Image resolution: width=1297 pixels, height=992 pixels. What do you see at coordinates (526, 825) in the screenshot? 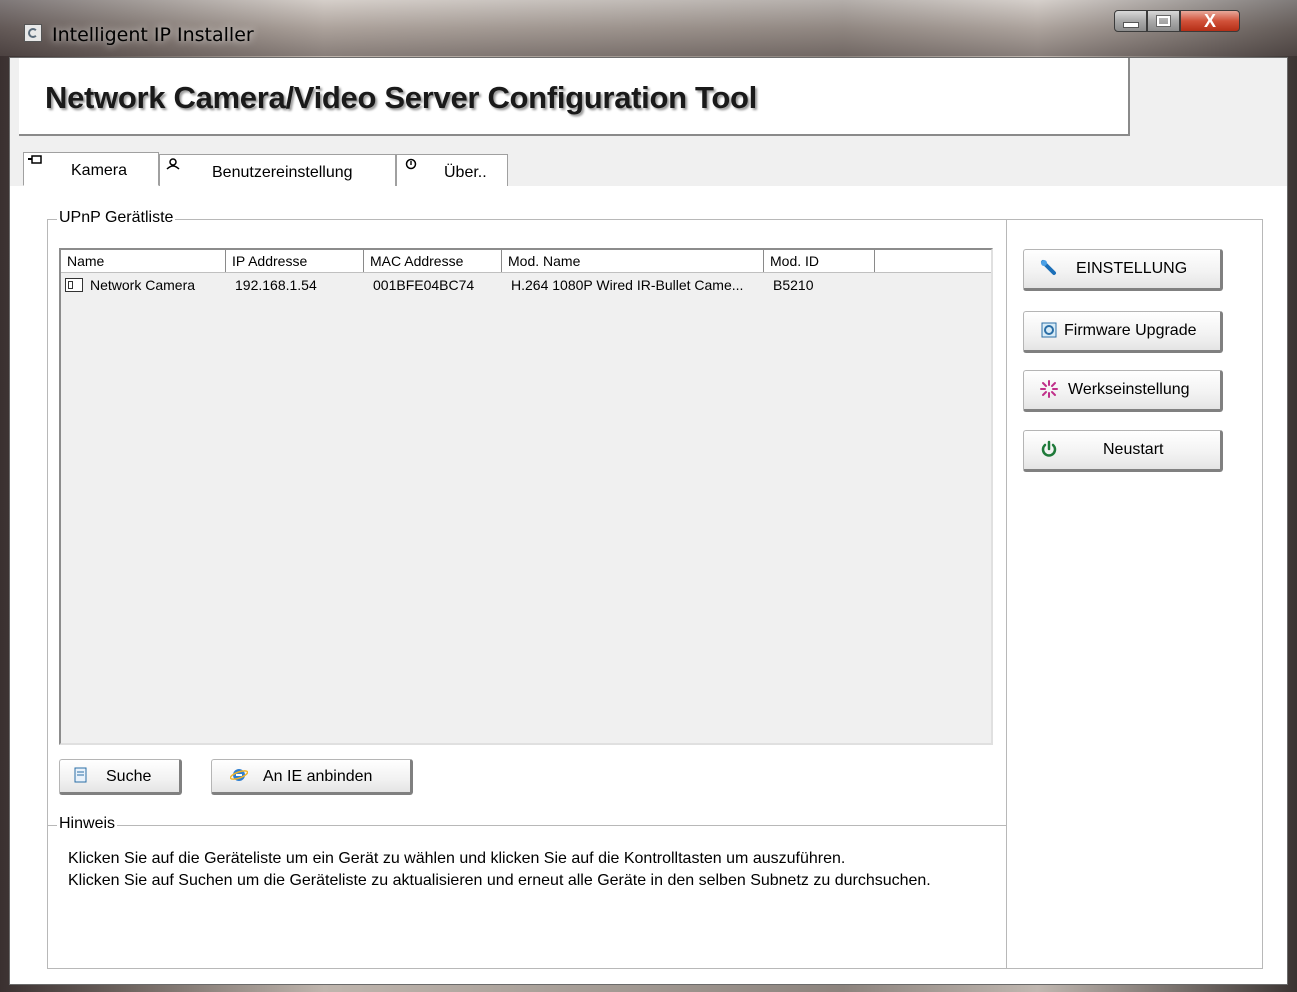
I see `hint-separator` at bounding box center [526, 825].